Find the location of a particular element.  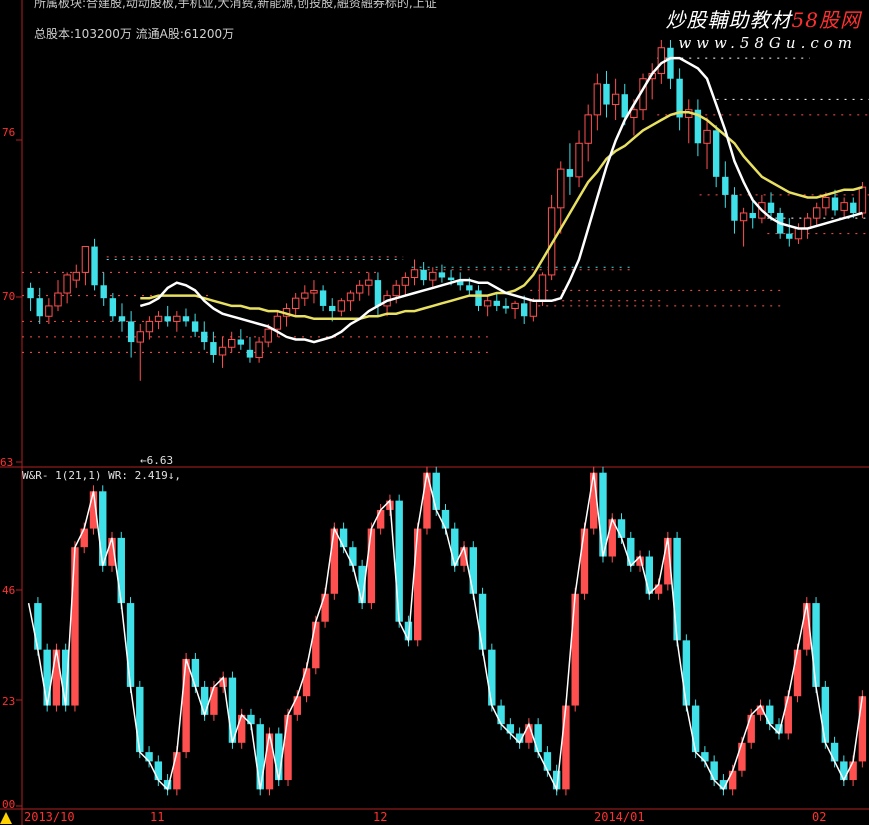

y-tick-label: 76 is located at coordinates (9, 132).